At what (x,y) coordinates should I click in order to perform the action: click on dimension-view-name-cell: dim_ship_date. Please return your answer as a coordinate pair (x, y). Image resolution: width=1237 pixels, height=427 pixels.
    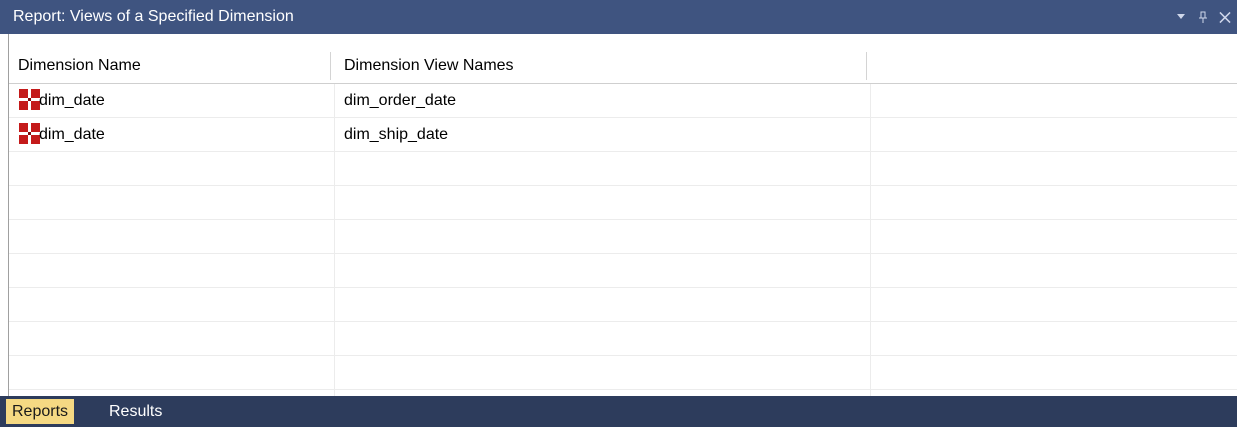
    Looking at the image, I should click on (396, 134).